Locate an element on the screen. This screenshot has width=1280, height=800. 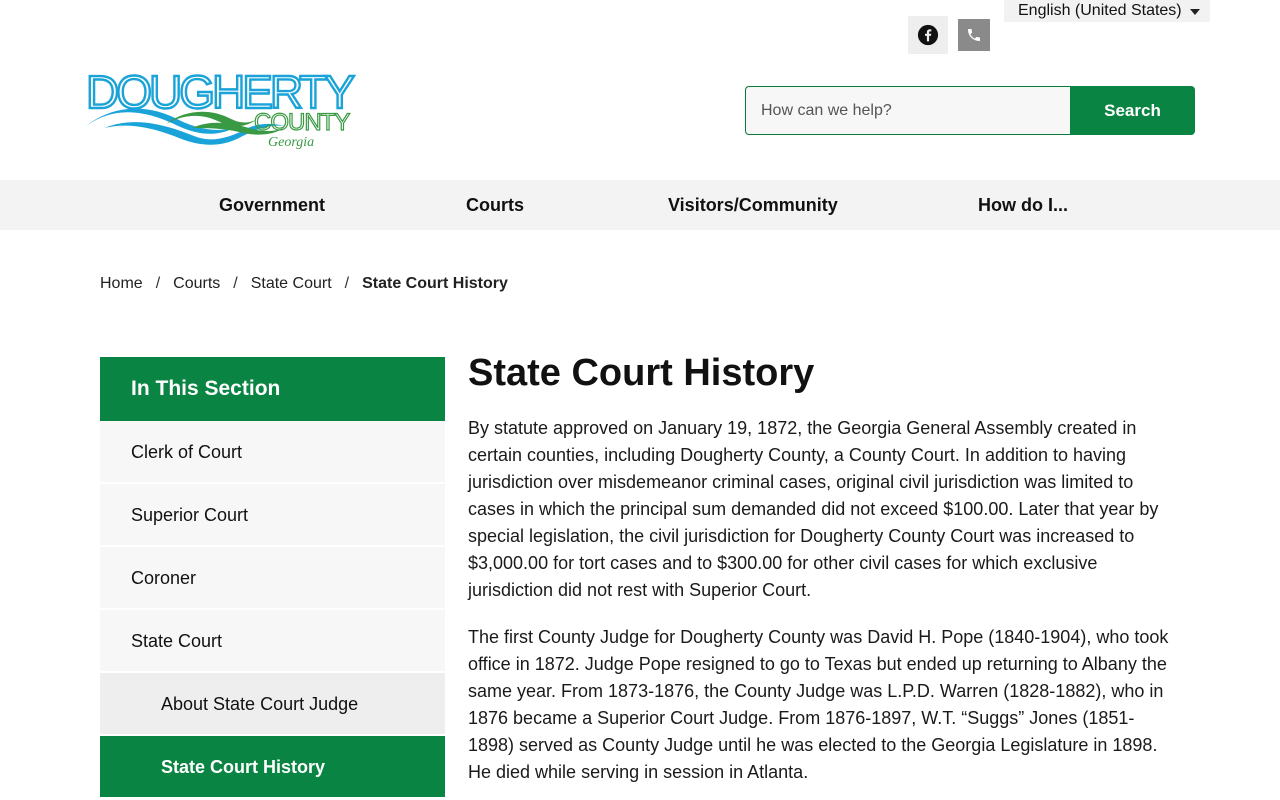
phone-button is located at coordinates (974, 35).